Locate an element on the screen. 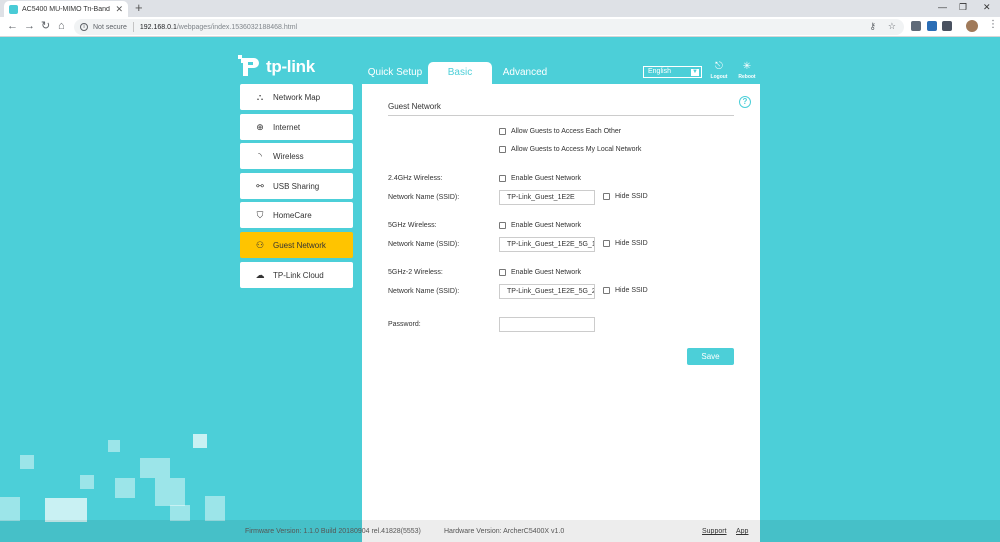 This screenshot has width=1000, height=542. new-tab-button: + is located at coordinates (139, 8).